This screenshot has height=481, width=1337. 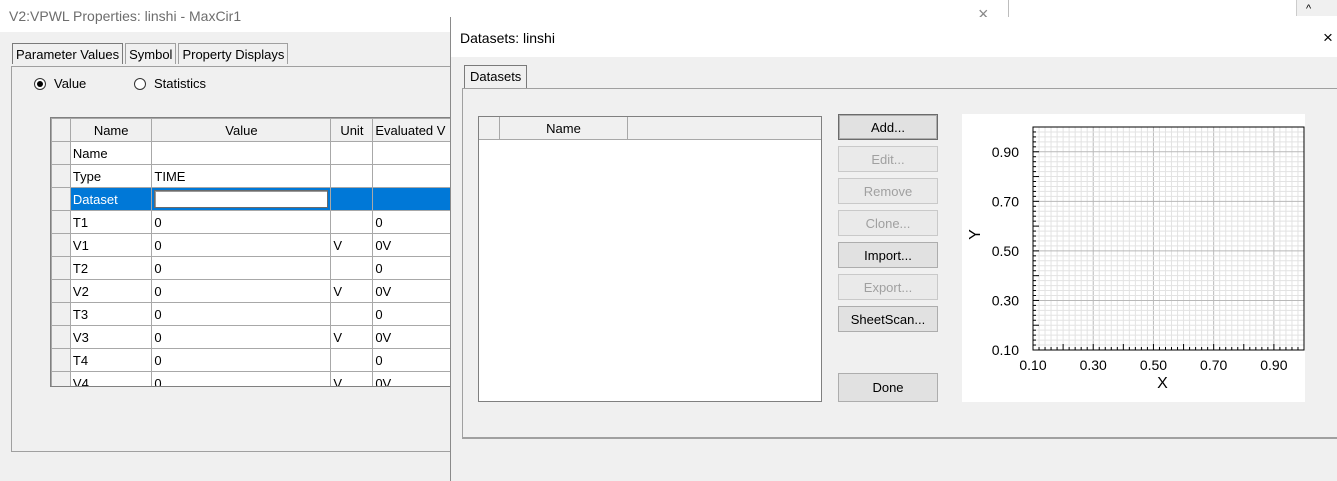 What do you see at coordinates (151, 53) in the screenshot?
I see `tab-symbol: Symbol` at bounding box center [151, 53].